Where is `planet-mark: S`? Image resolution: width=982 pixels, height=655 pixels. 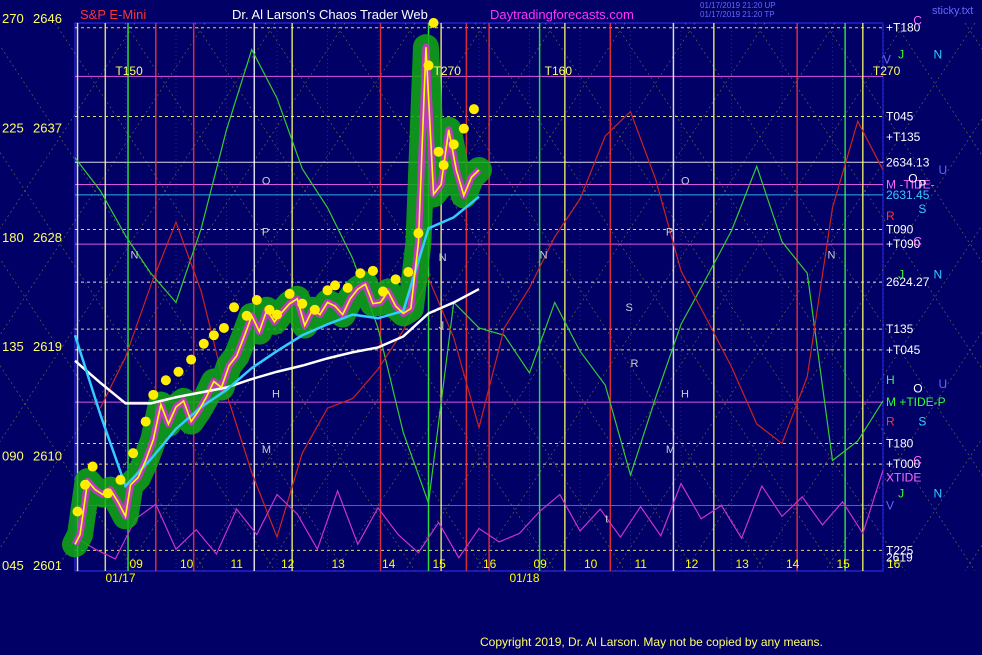
planet-mark: S is located at coordinates (628, 308).